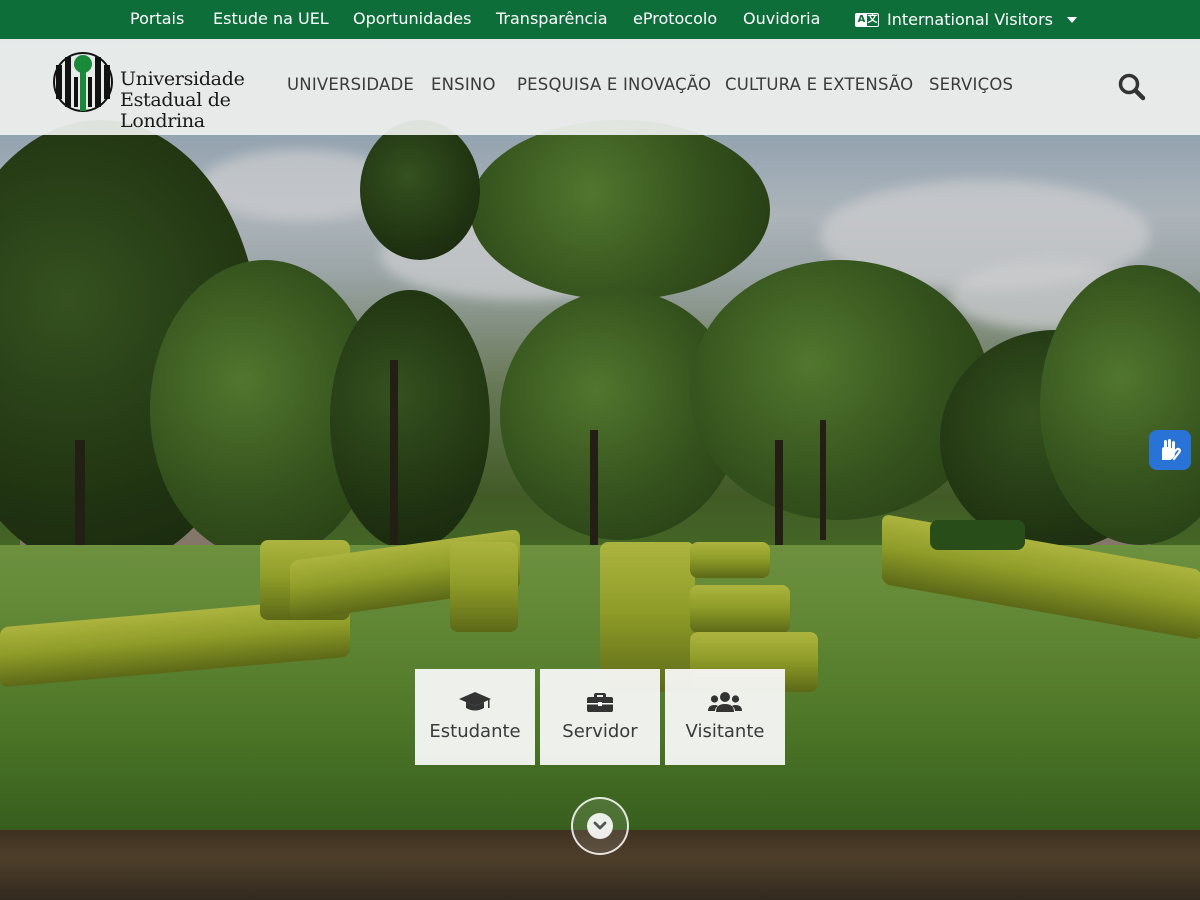  Describe the element at coordinates (725, 731) in the screenshot. I see `quick-access-visitante-label: Visitante` at that location.